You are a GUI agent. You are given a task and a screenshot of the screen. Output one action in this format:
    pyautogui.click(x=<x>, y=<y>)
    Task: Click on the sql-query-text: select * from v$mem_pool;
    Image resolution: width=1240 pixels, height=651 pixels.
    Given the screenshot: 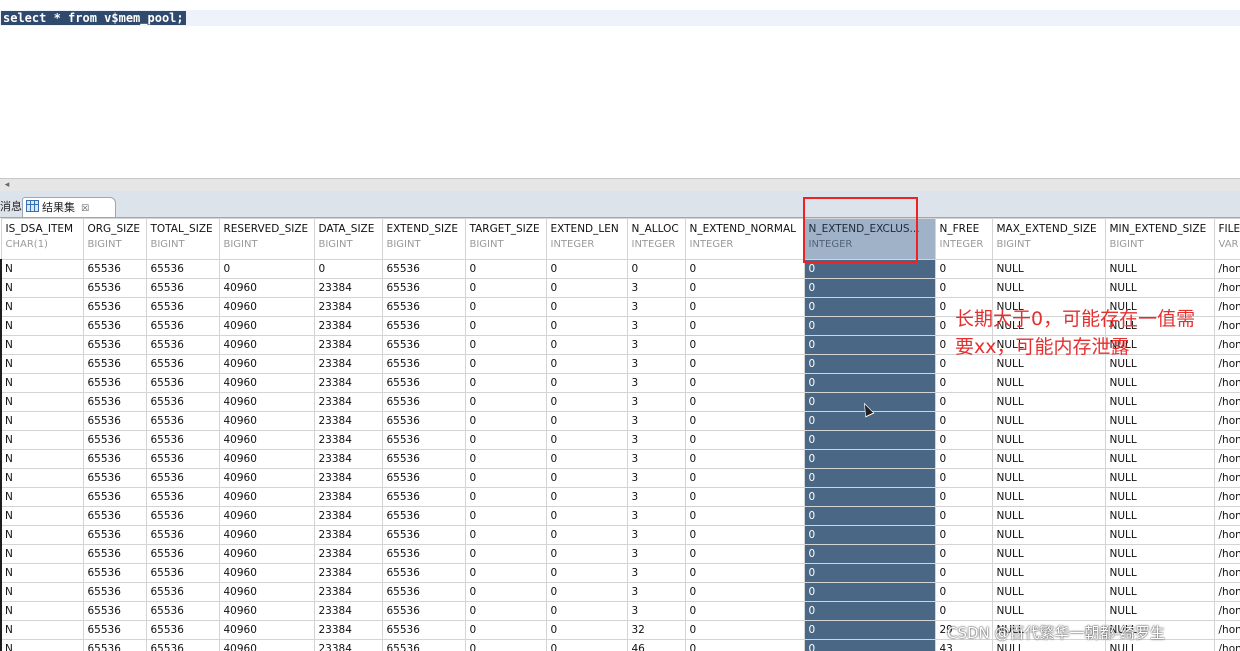 What is the action you would take?
    pyautogui.click(x=93, y=18)
    